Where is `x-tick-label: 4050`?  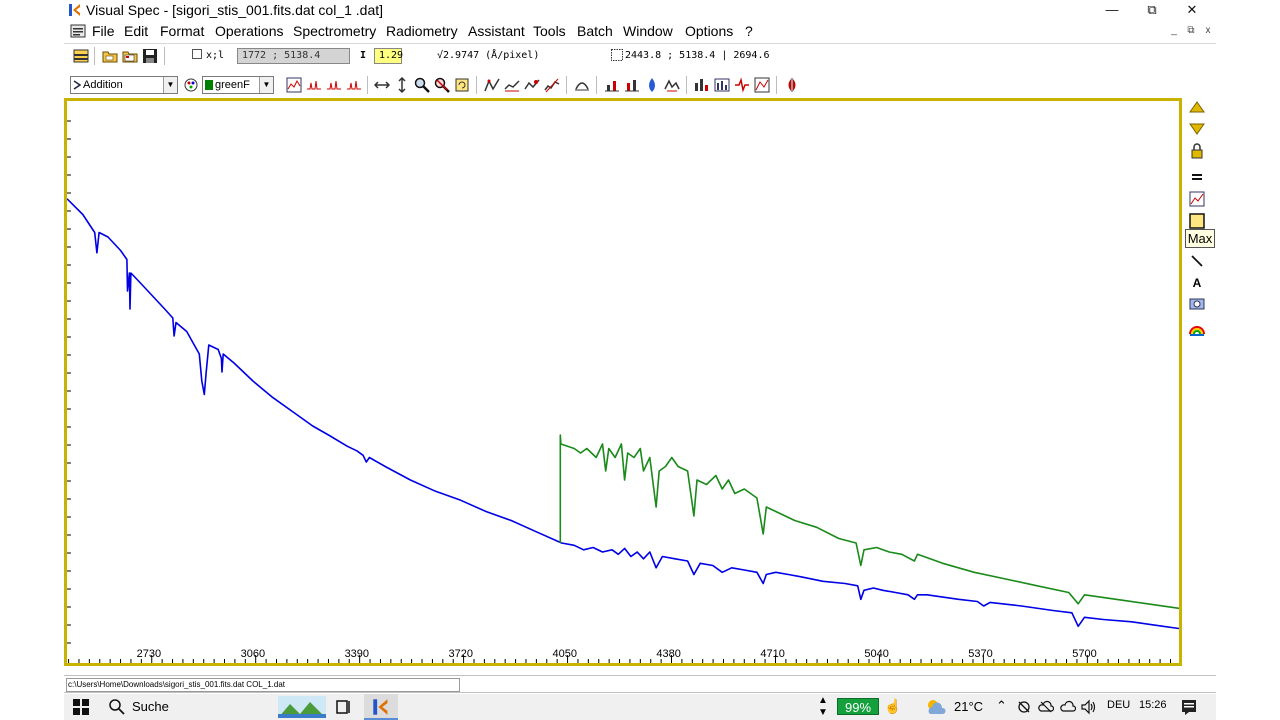 x-tick-label: 4050 is located at coordinates (564, 654).